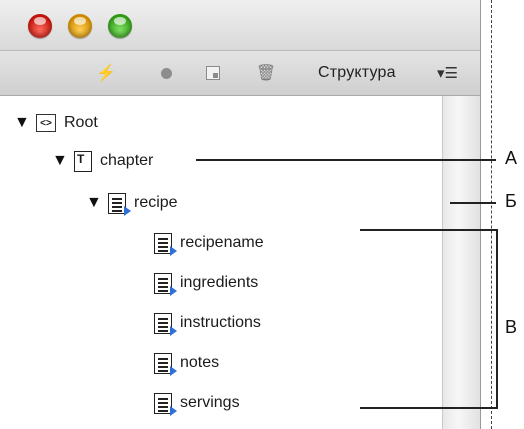 The width and height of the screenshot is (524, 429). What do you see at coordinates (127, 160) in the screenshot?
I see `tree-node-label: chapter` at bounding box center [127, 160].